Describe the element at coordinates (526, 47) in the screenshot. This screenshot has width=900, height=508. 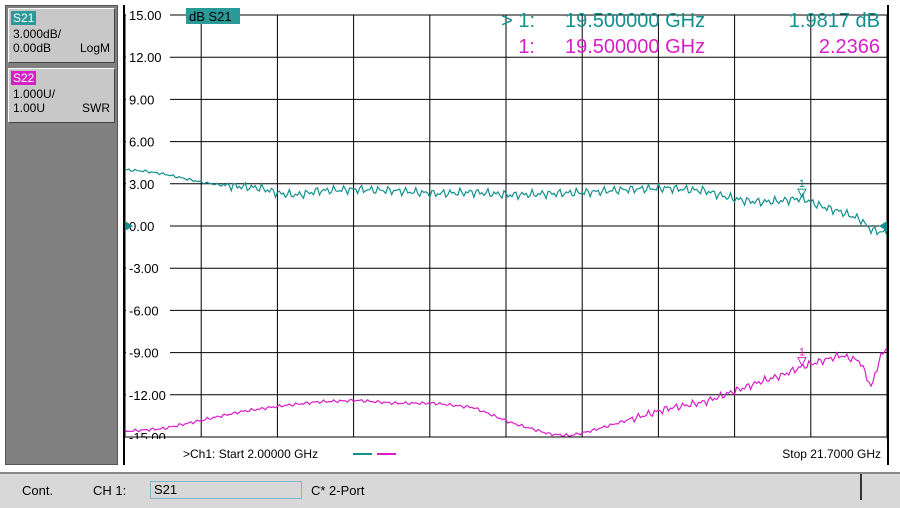
I see `marker-readout-prefix: 1:` at that location.